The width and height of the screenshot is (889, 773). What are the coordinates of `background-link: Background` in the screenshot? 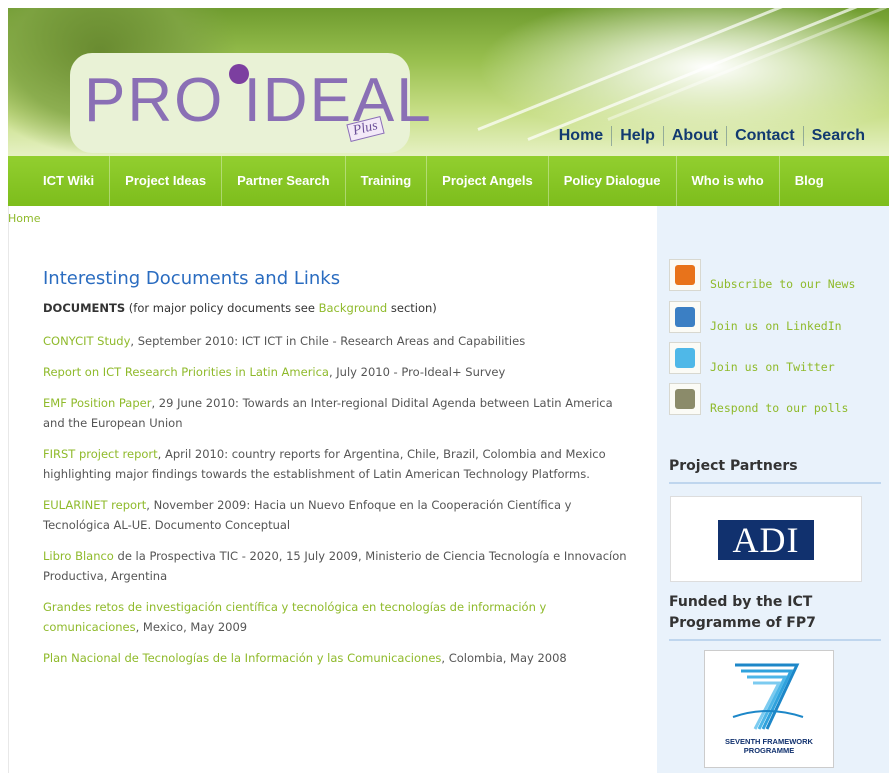 It's located at (353, 308).